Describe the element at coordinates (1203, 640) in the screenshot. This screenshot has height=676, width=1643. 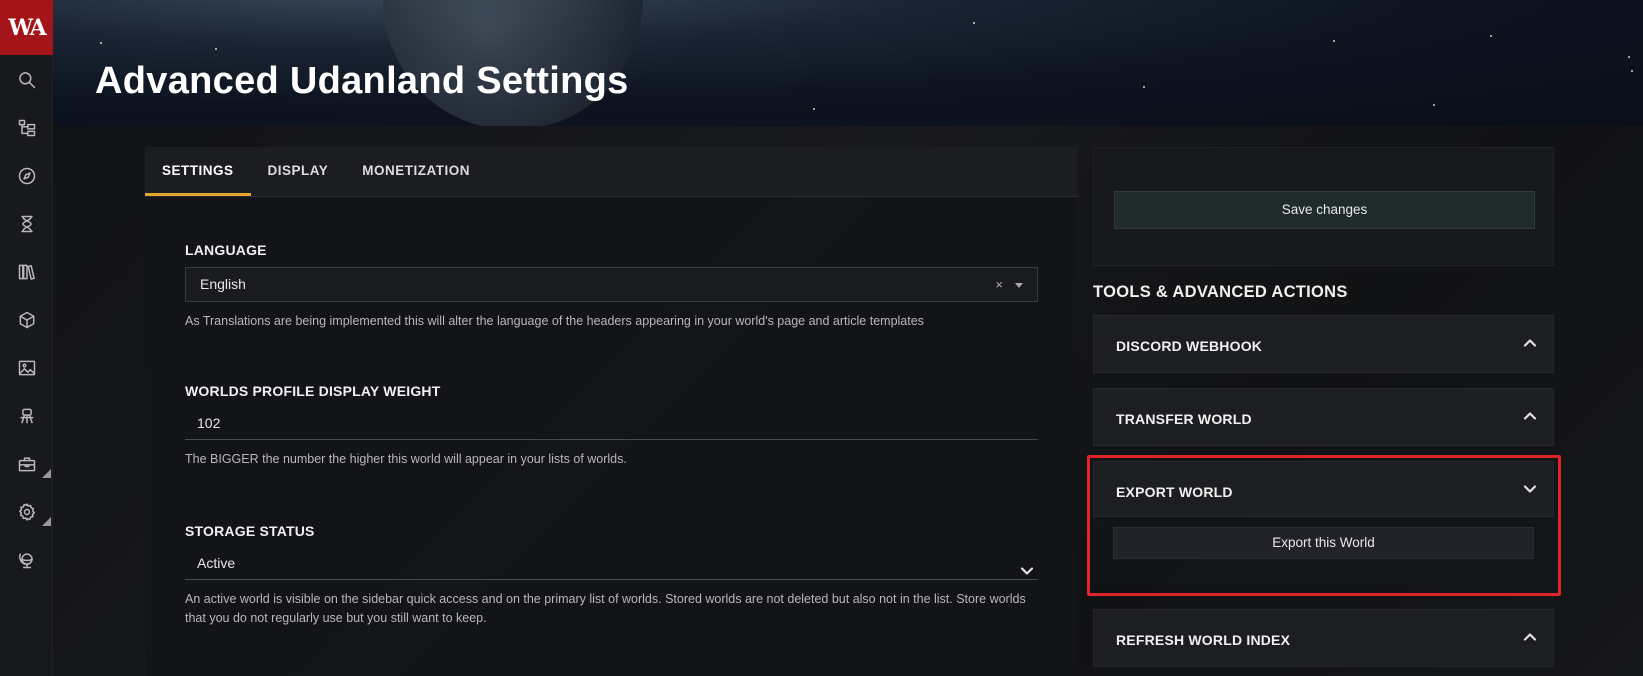
I see `accordion-label: REFRESH WORLD INDEX` at that location.